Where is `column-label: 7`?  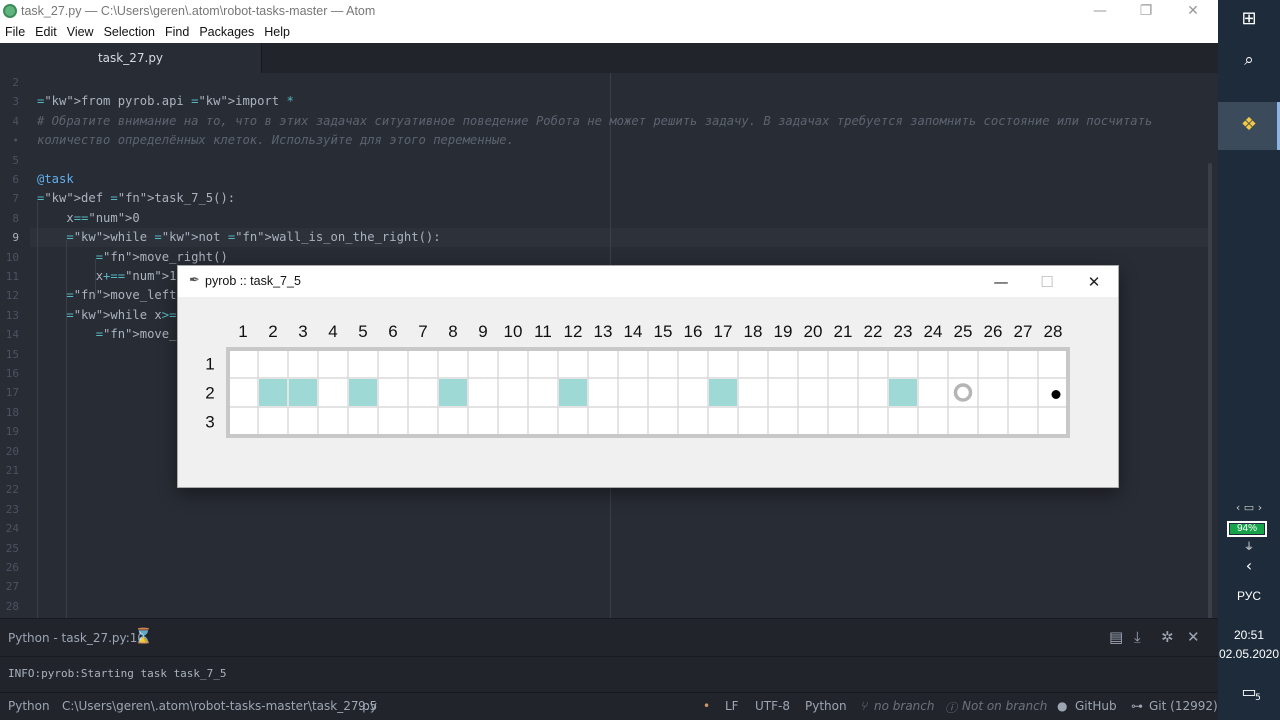 column-label: 7 is located at coordinates (422, 331).